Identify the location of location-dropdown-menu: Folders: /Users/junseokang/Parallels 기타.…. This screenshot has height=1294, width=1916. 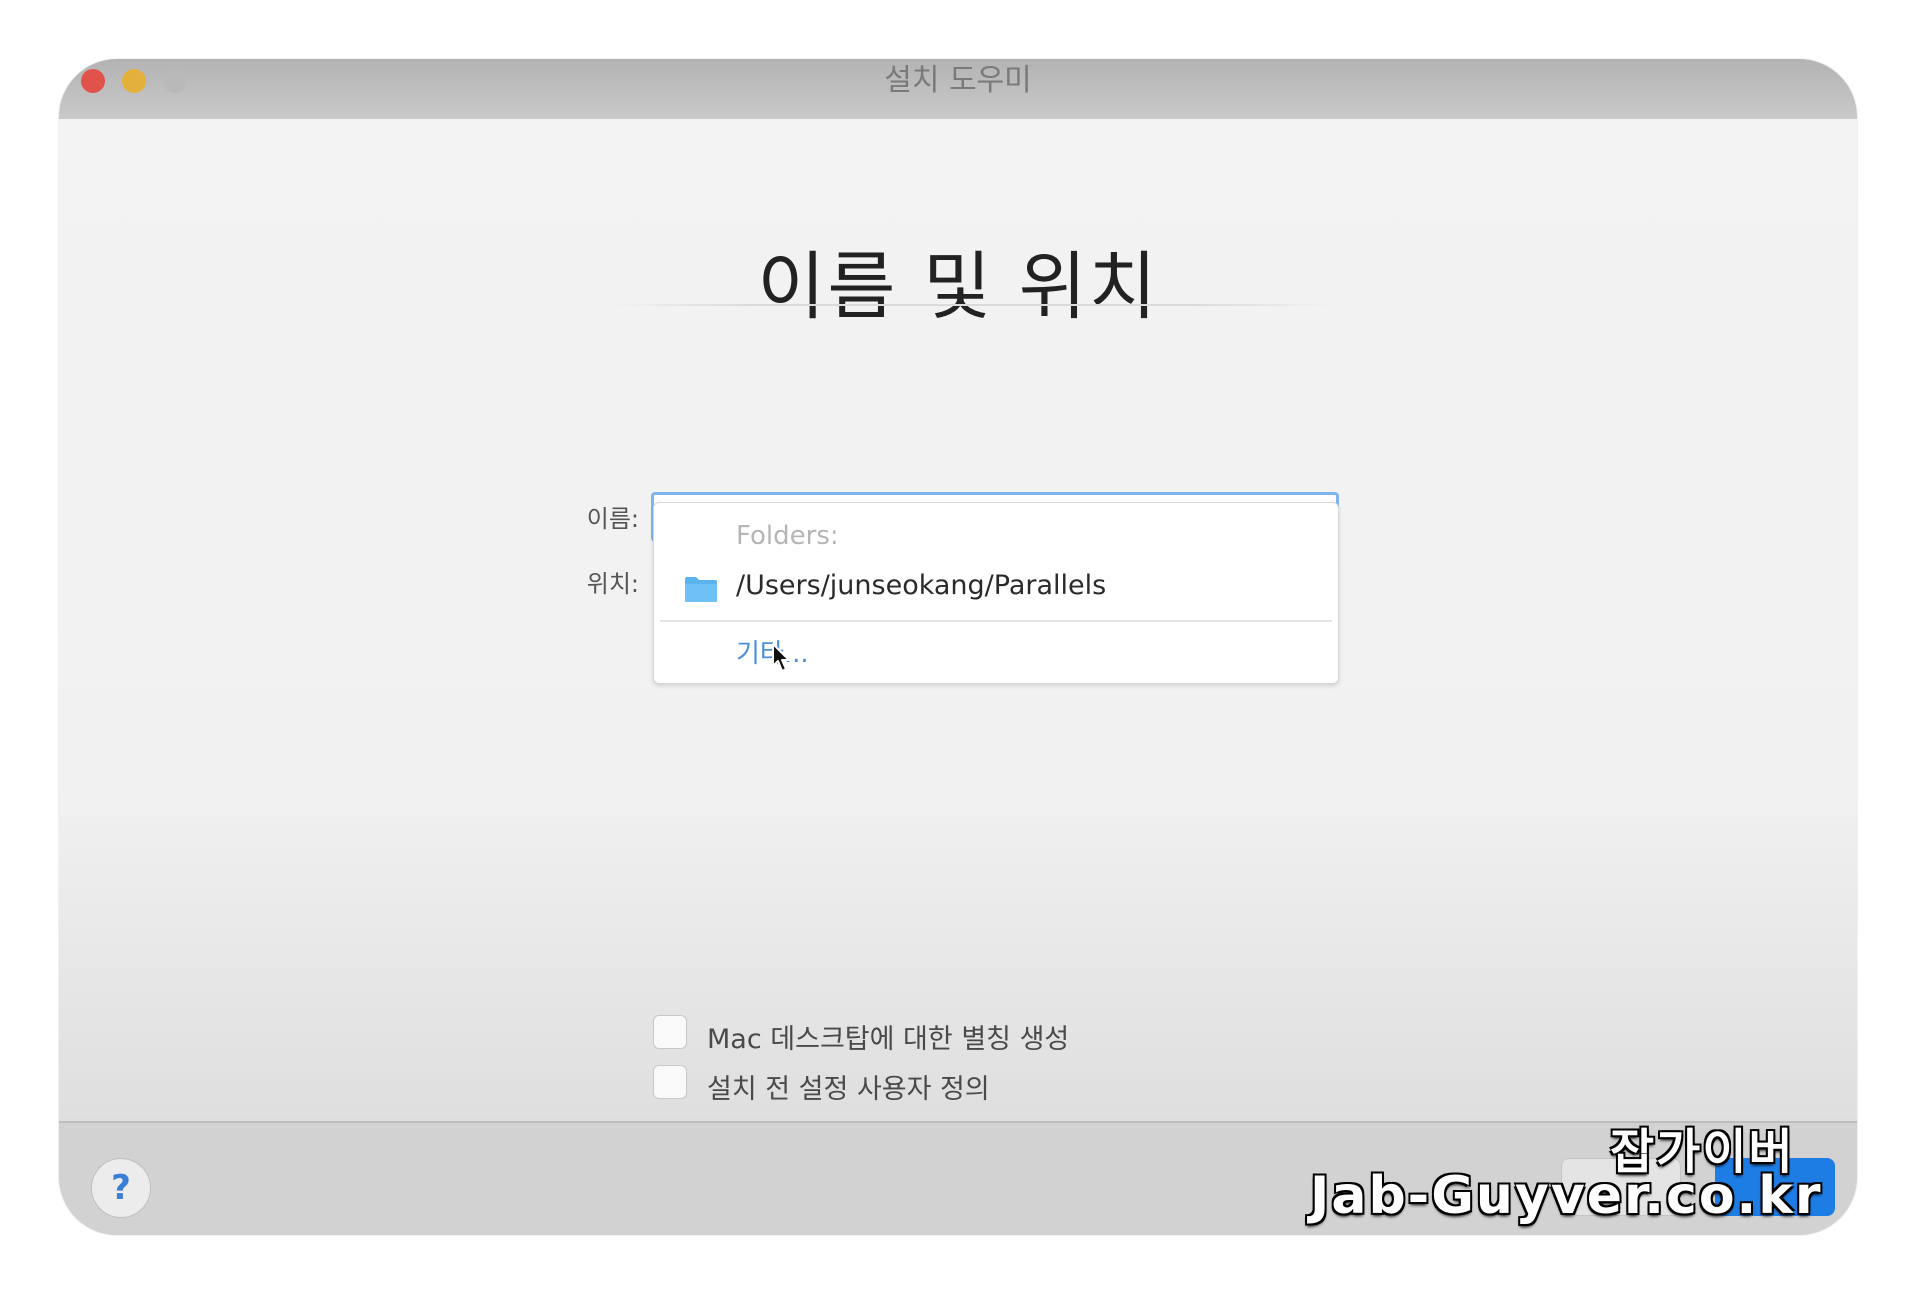
(996, 593).